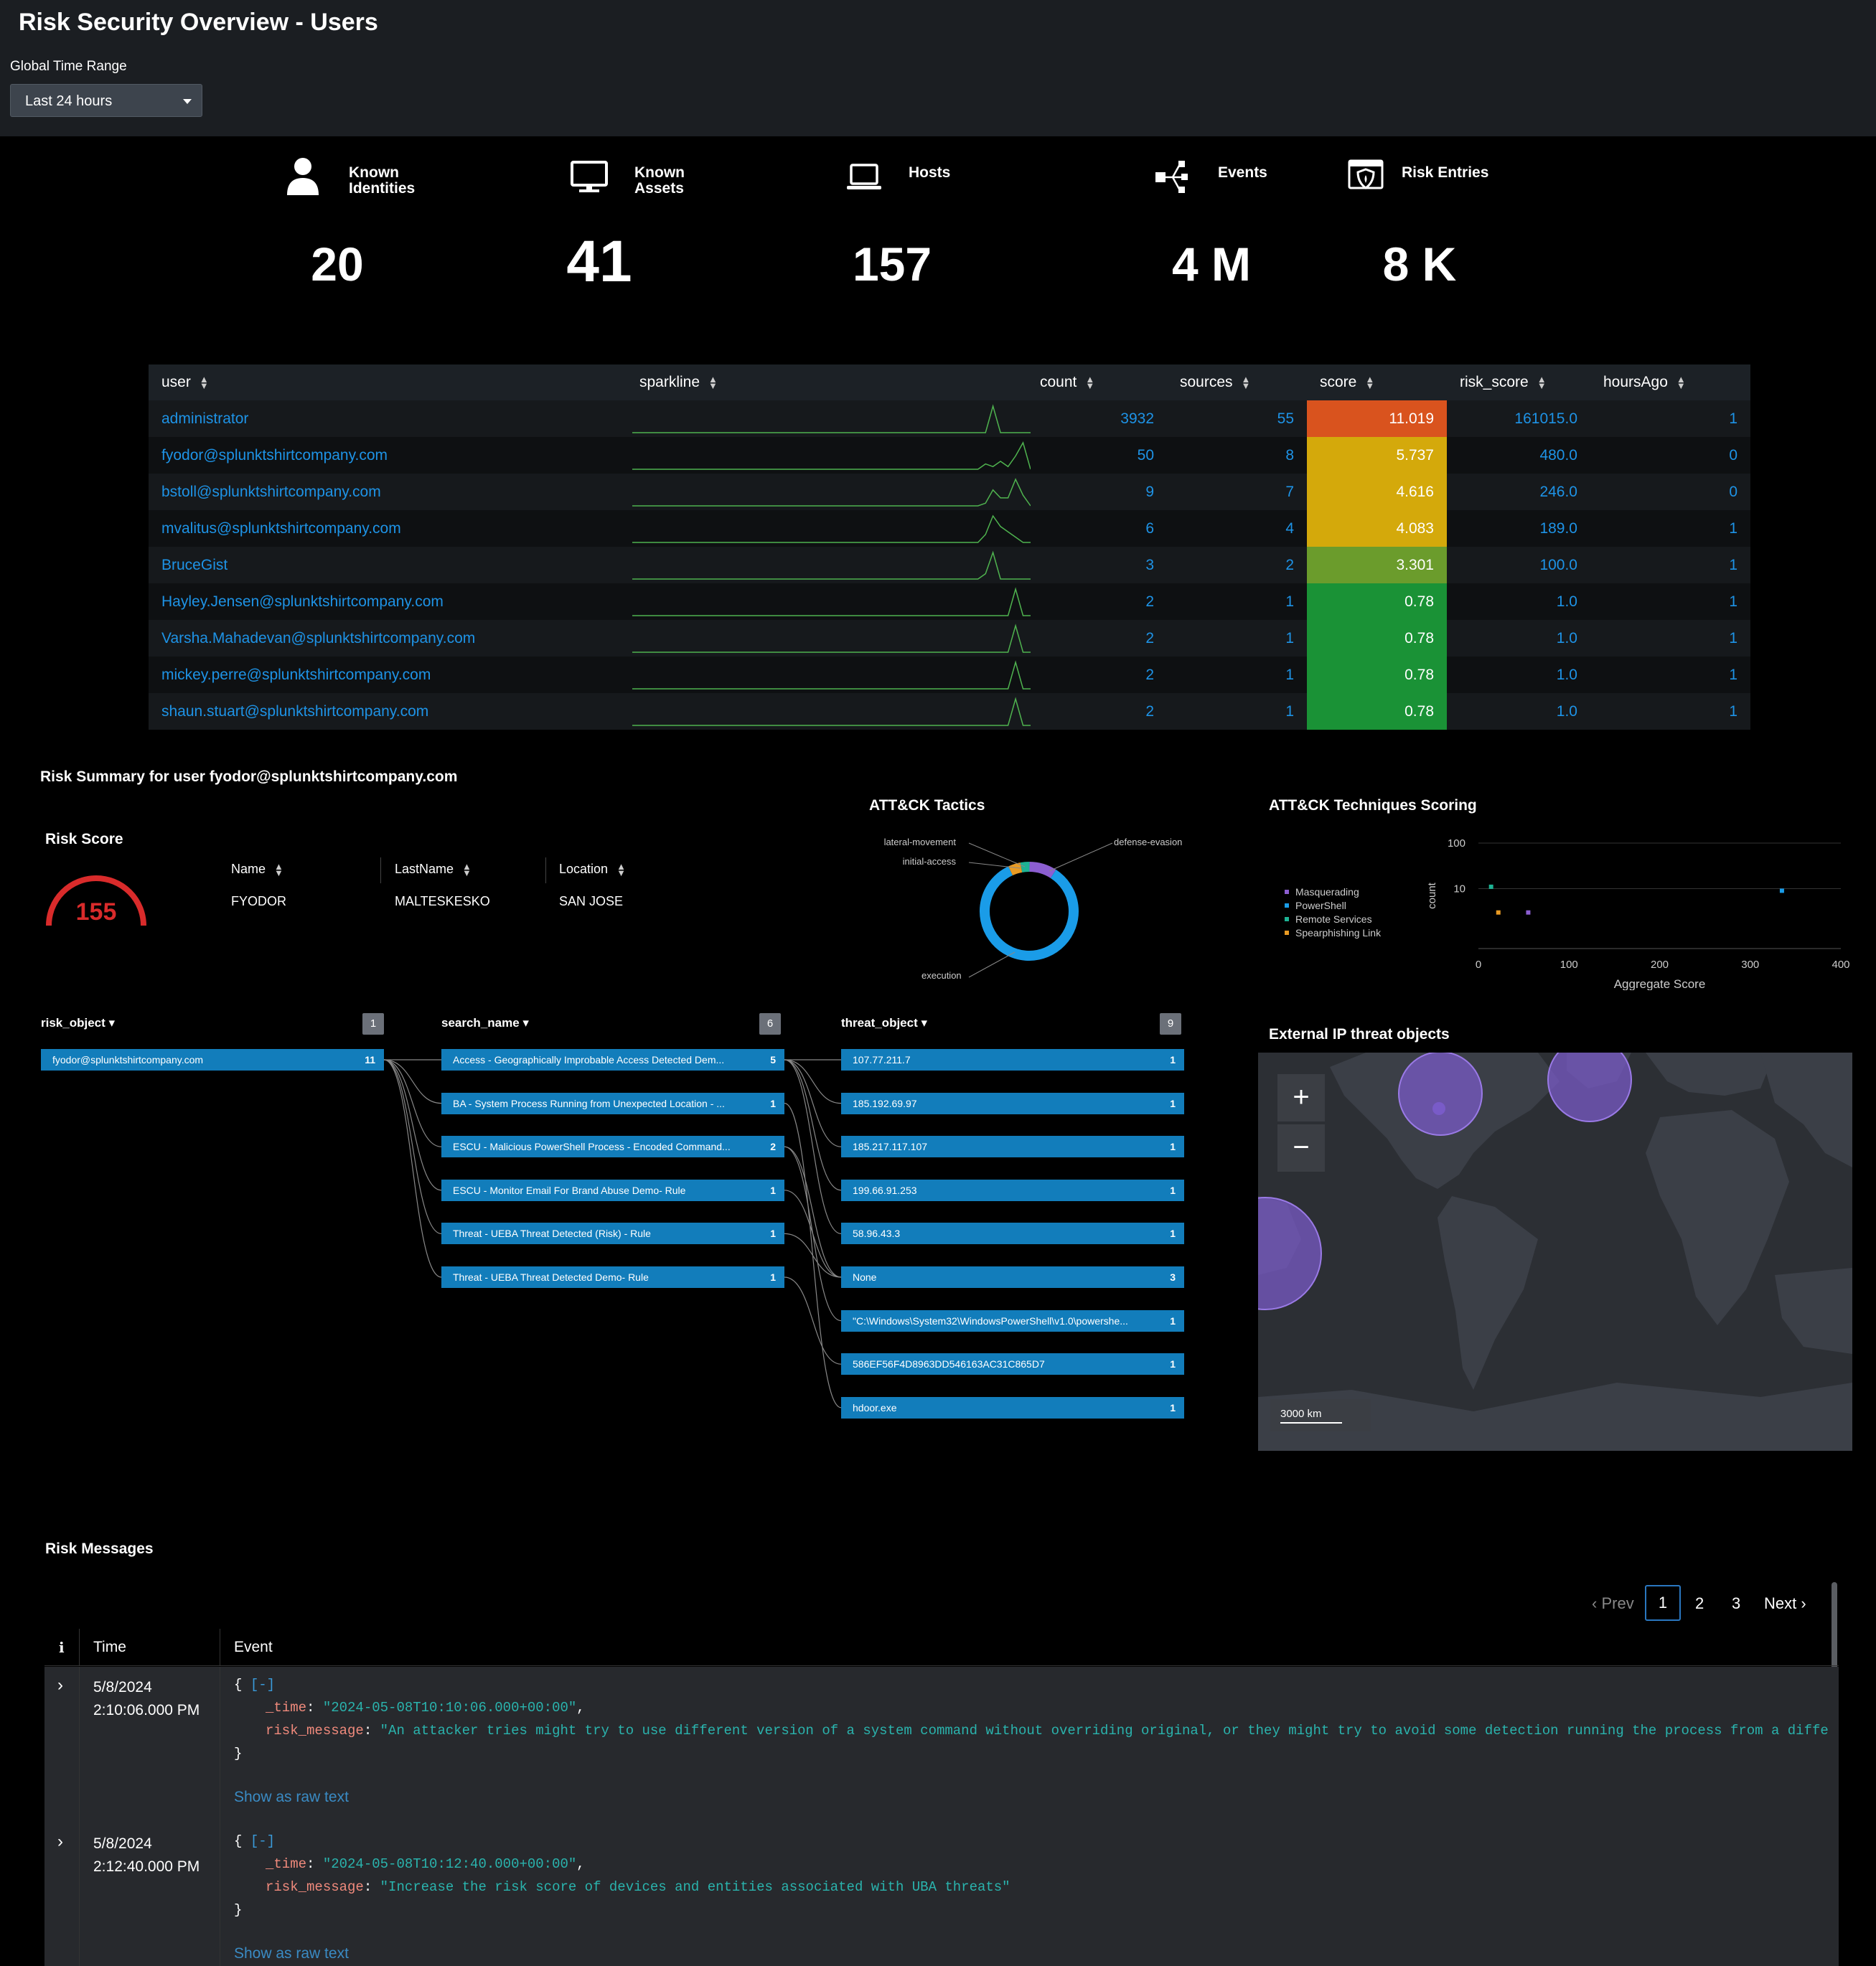 The width and height of the screenshot is (1876, 1966). Describe the element at coordinates (390, 565) in the screenshot. I see `user-link: BruceGist` at that location.